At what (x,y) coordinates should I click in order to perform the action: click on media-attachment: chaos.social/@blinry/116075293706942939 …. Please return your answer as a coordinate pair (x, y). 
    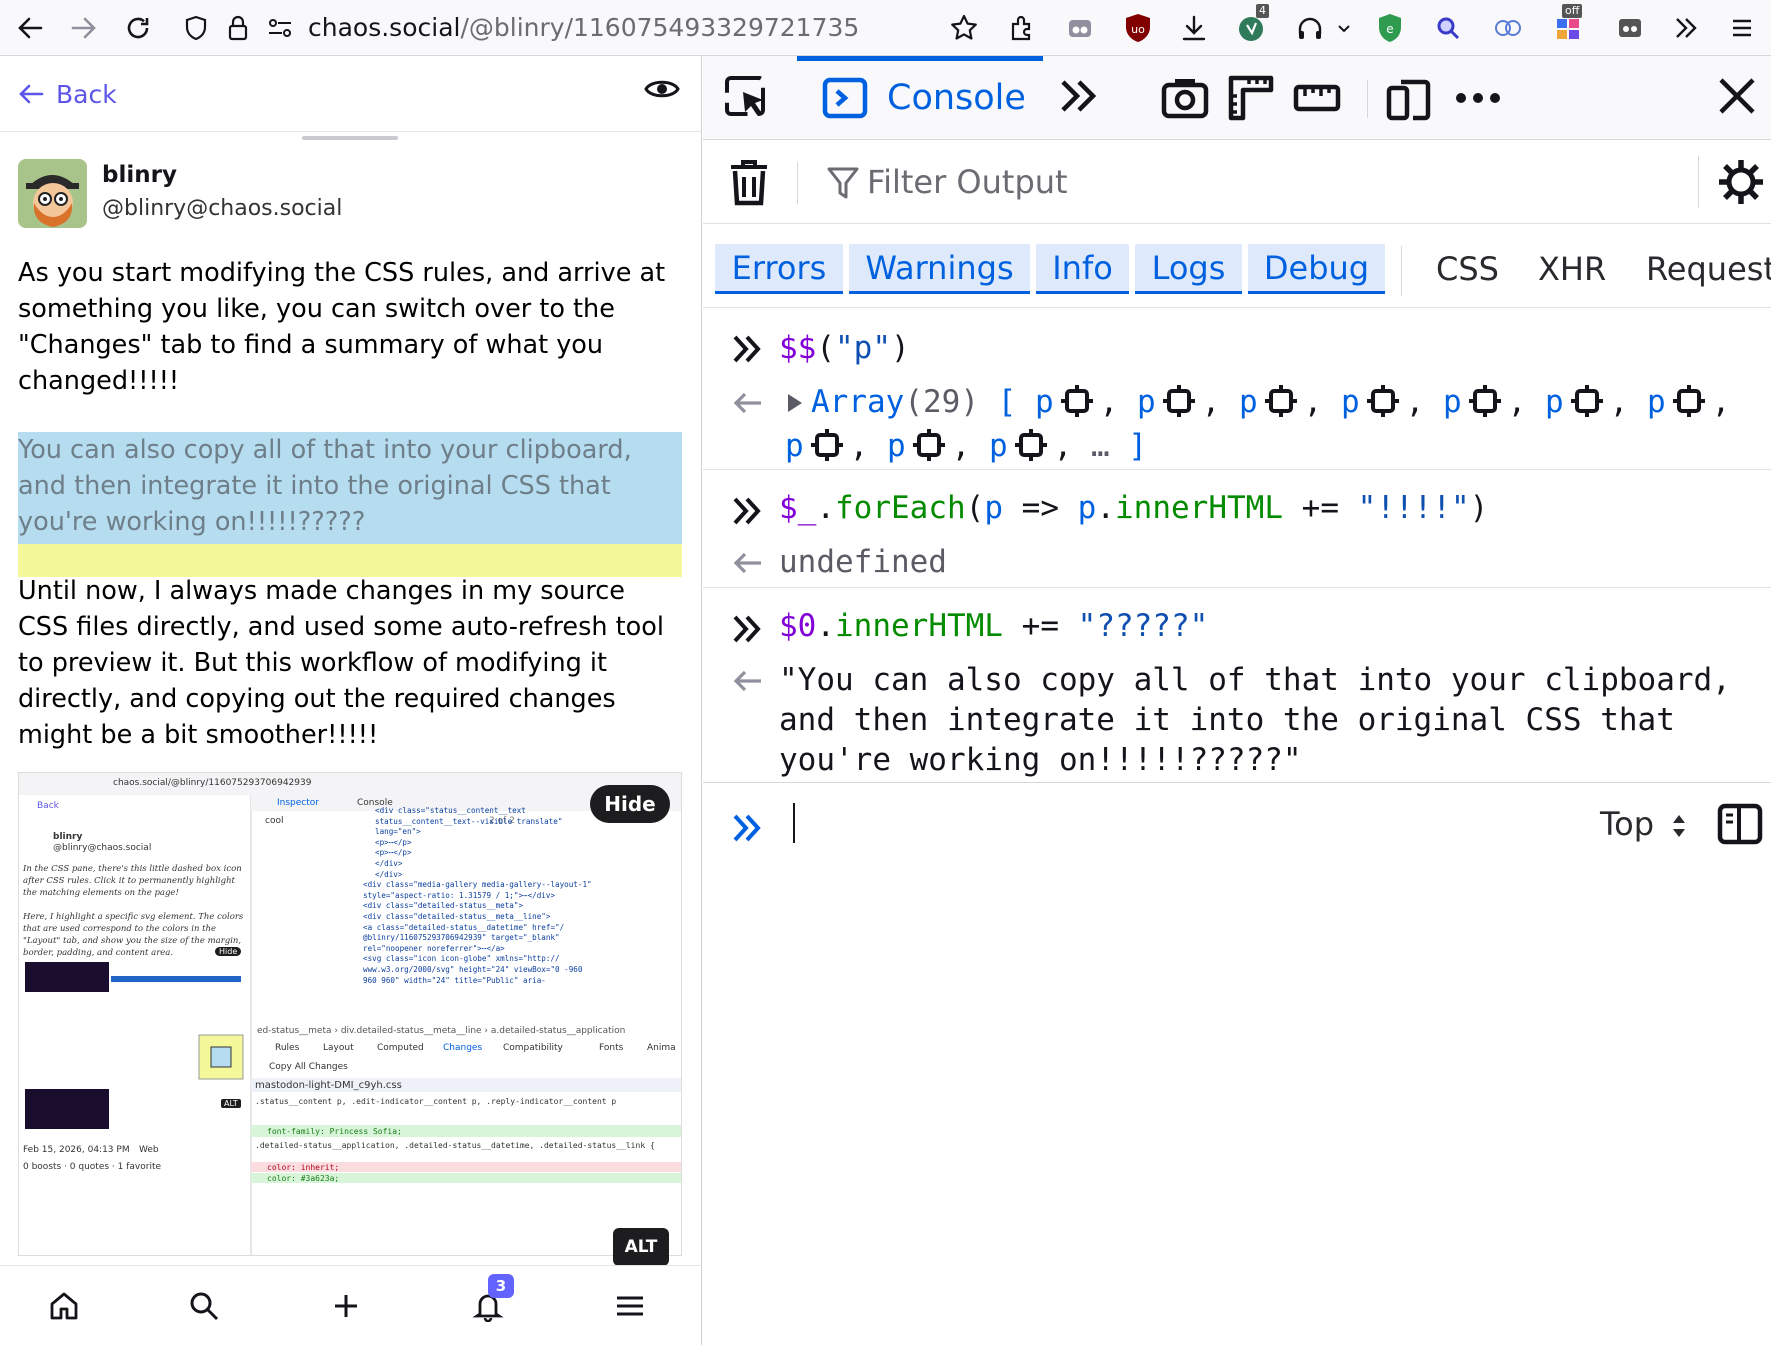
    Looking at the image, I should click on (350, 1014).